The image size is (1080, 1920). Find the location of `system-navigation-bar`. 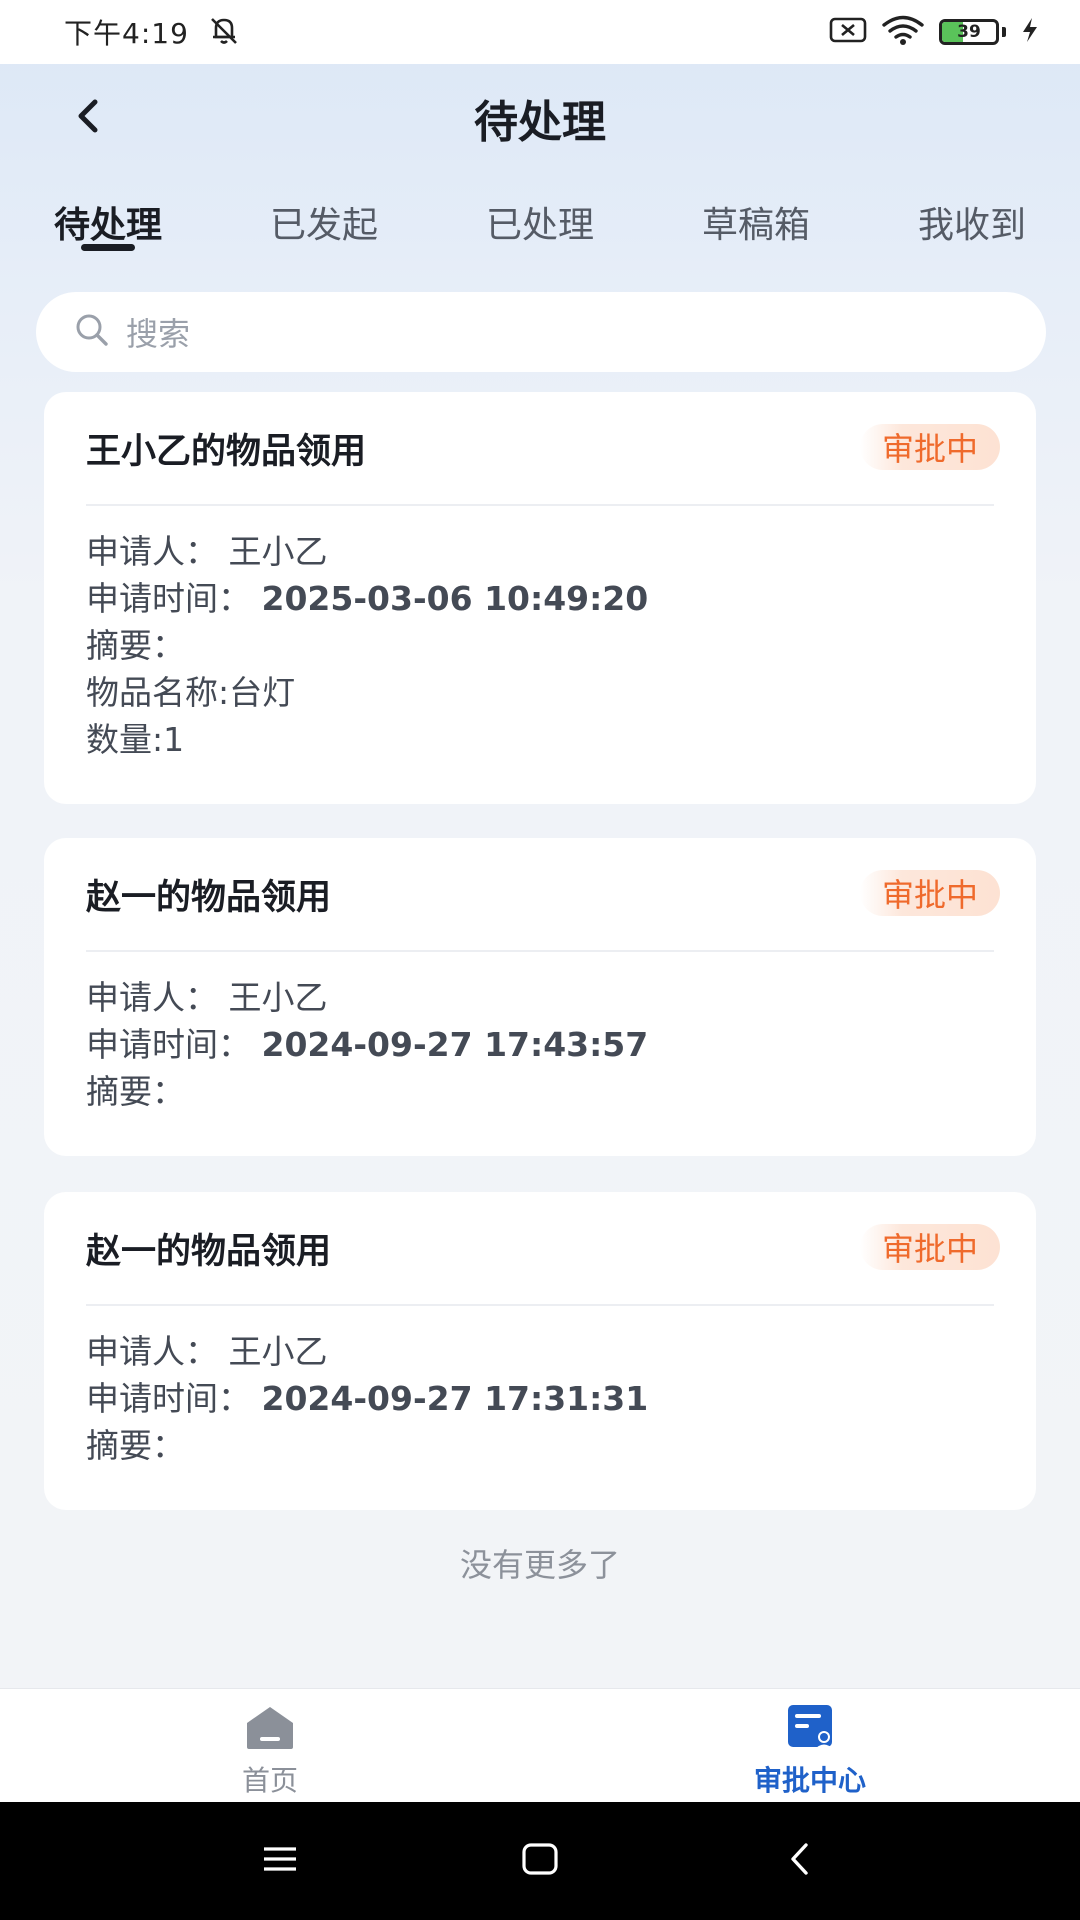

system-navigation-bar is located at coordinates (540, 1861).